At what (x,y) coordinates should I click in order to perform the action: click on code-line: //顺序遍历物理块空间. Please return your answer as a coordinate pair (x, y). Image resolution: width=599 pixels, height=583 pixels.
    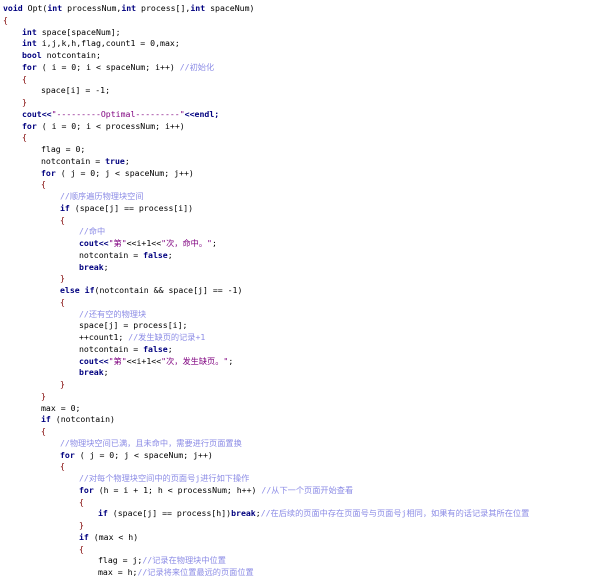
    Looking at the image, I should click on (102, 196).